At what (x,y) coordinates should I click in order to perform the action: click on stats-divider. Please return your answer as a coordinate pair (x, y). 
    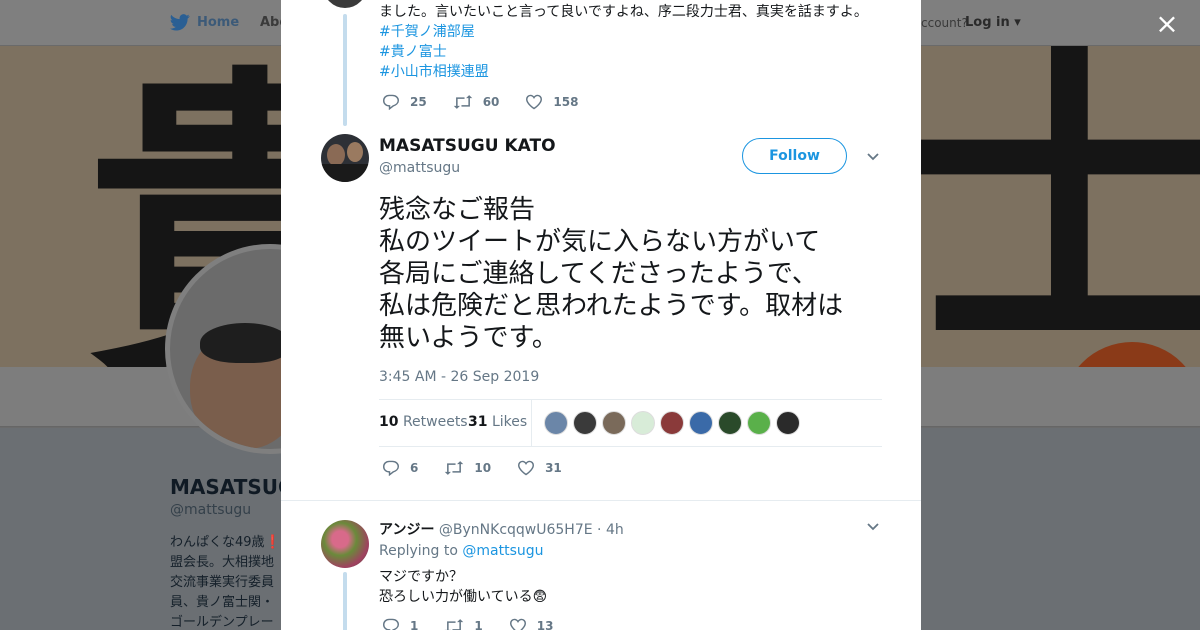
    Looking at the image, I should click on (531, 423).